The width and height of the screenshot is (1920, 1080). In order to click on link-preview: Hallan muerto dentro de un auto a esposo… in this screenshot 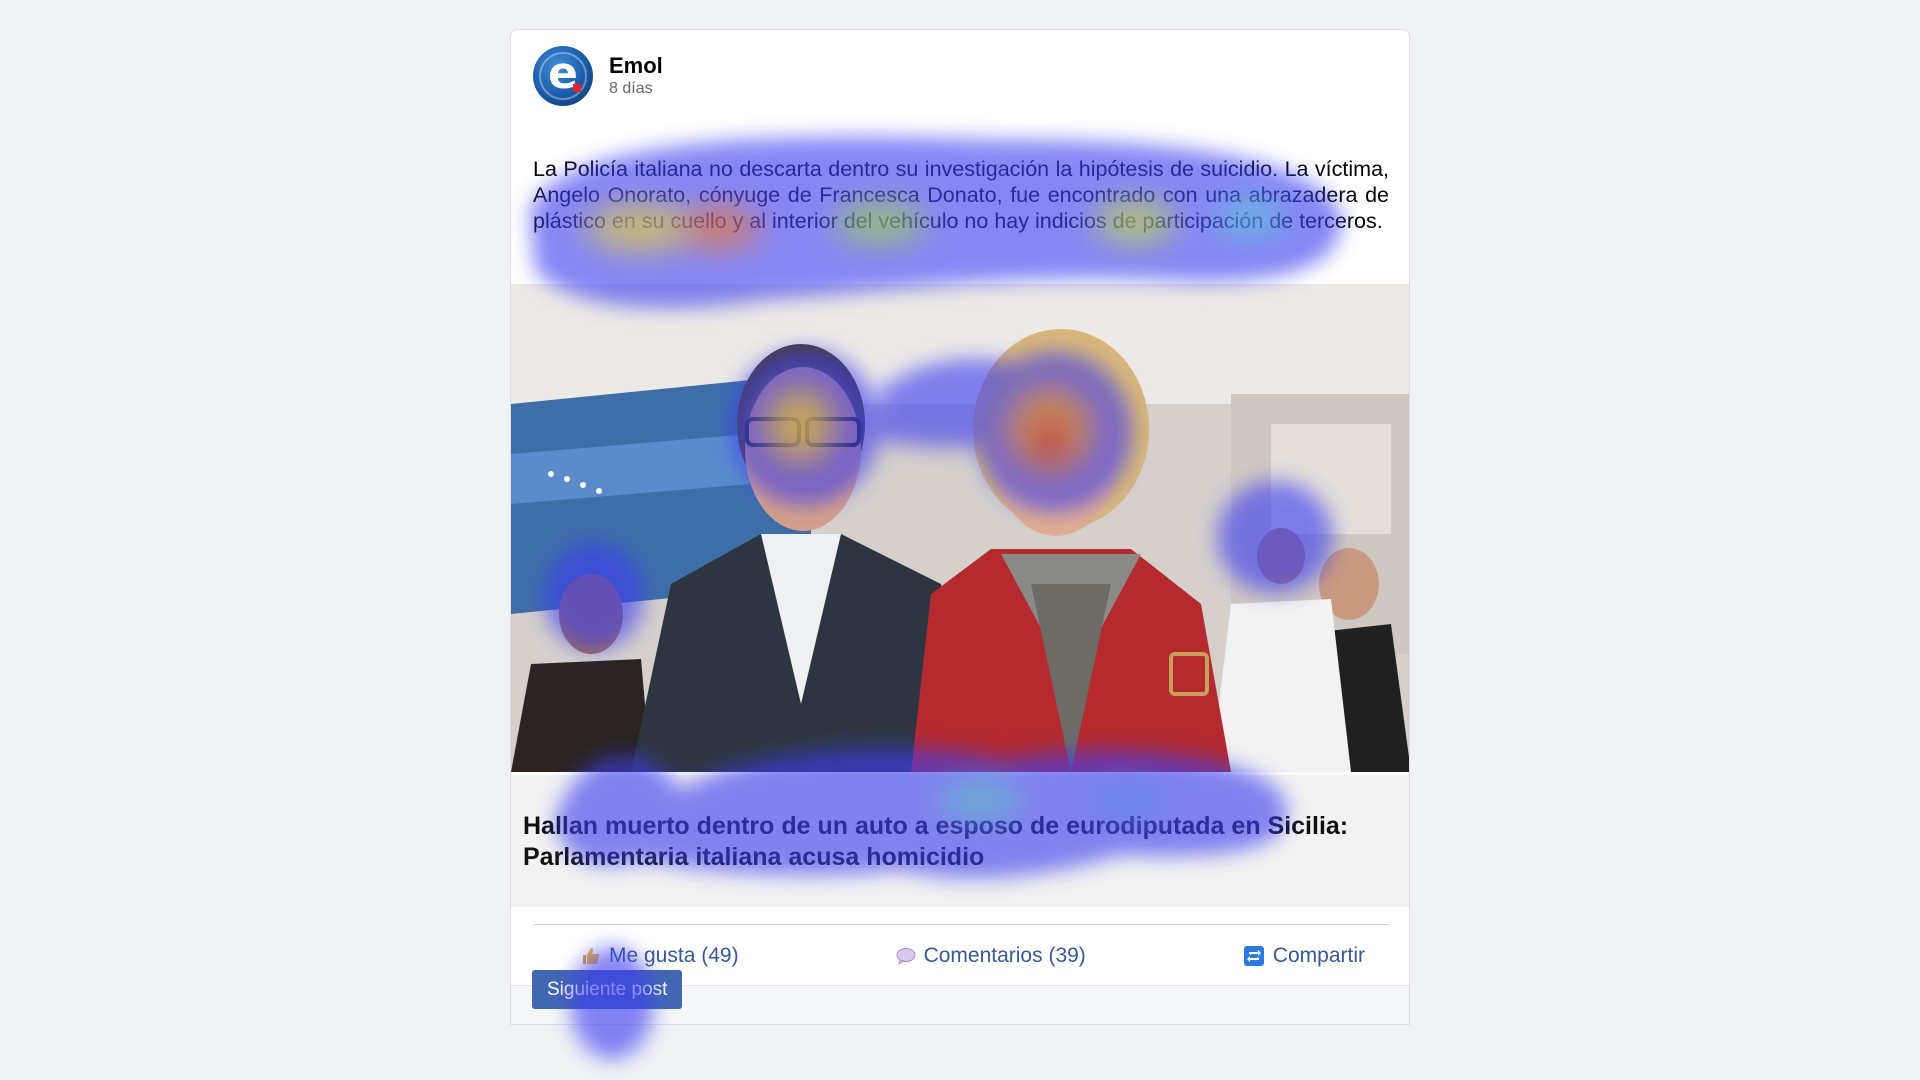, I will do `click(960, 841)`.